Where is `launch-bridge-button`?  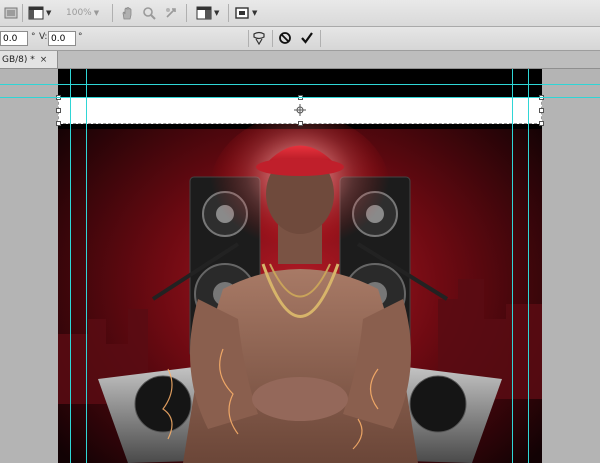
launch-bridge-button is located at coordinates (11, 13).